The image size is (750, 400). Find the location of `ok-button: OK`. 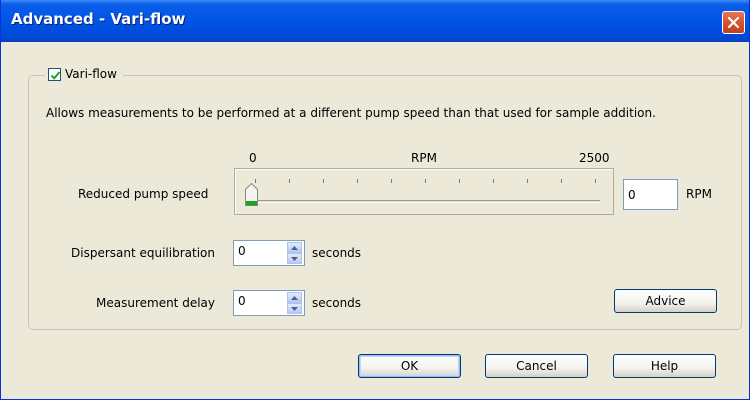

ok-button: OK is located at coordinates (409, 366).